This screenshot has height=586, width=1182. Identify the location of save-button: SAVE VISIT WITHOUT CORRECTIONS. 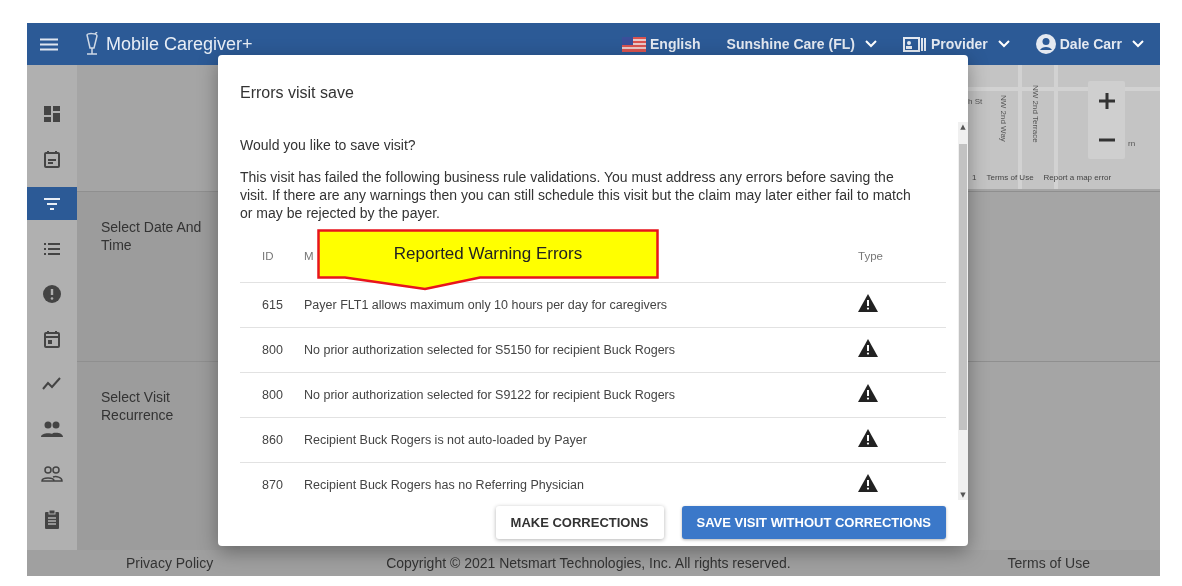
(813, 522).